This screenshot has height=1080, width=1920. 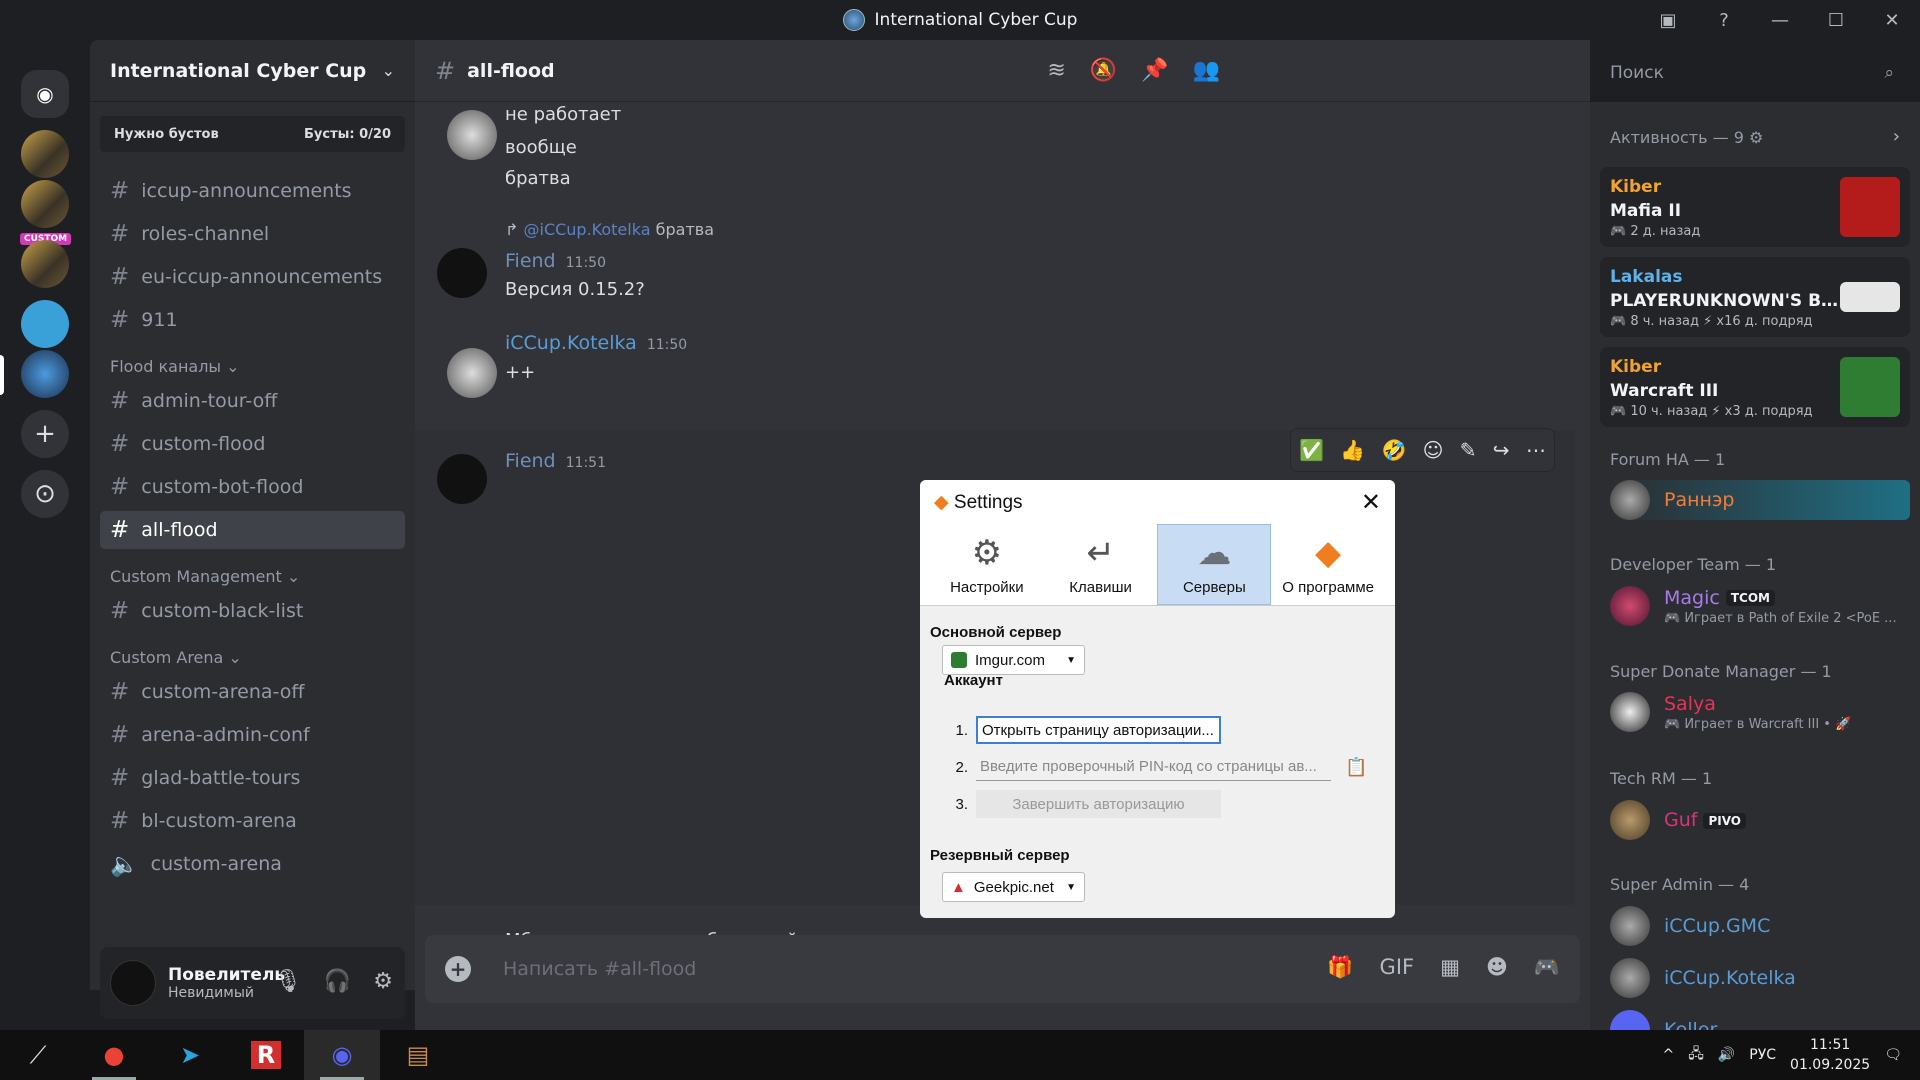 What do you see at coordinates (1760, 1020) in the screenshot?
I see `member-item: Keller` at bounding box center [1760, 1020].